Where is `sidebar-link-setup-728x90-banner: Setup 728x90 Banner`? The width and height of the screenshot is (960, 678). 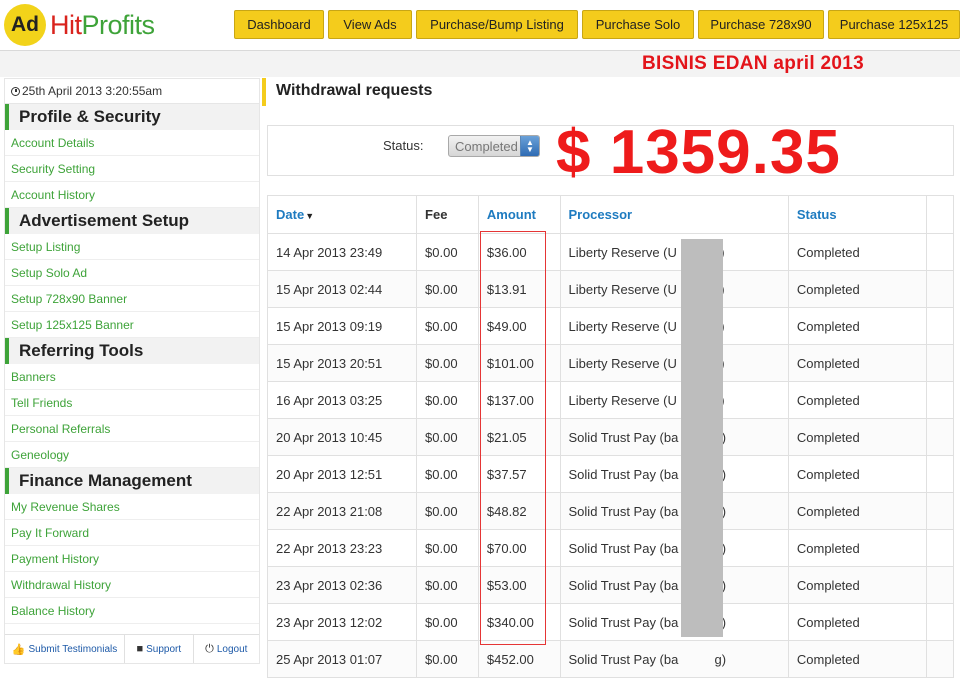
sidebar-link-setup-728x90-banner: Setup 728x90 Banner is located at coordinates (132, 299).